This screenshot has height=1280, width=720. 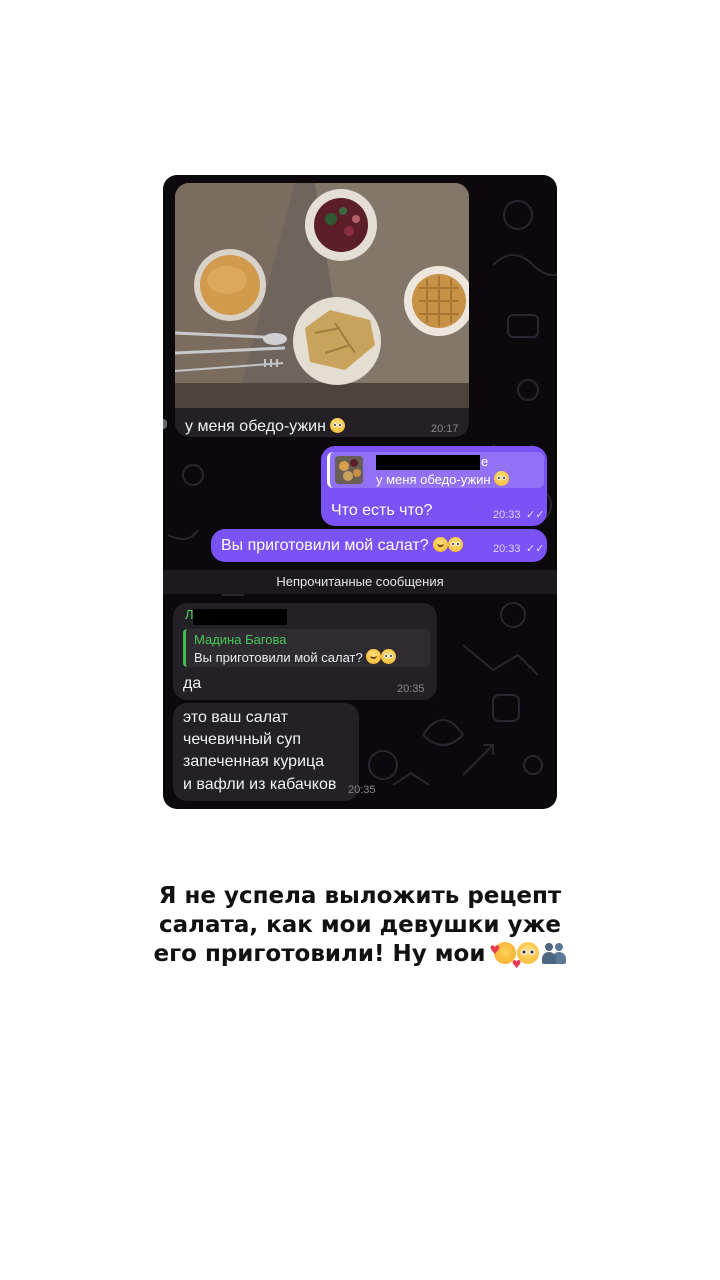 I want to click on caption-line-text: его приготовили! Ну мои, so click(x=319, y=954).